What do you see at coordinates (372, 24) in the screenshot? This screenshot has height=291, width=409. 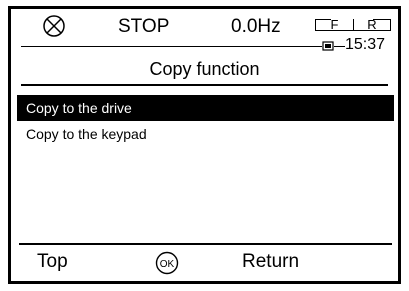 I see `reverse-indicator: R` at bounding box center [372, 24].